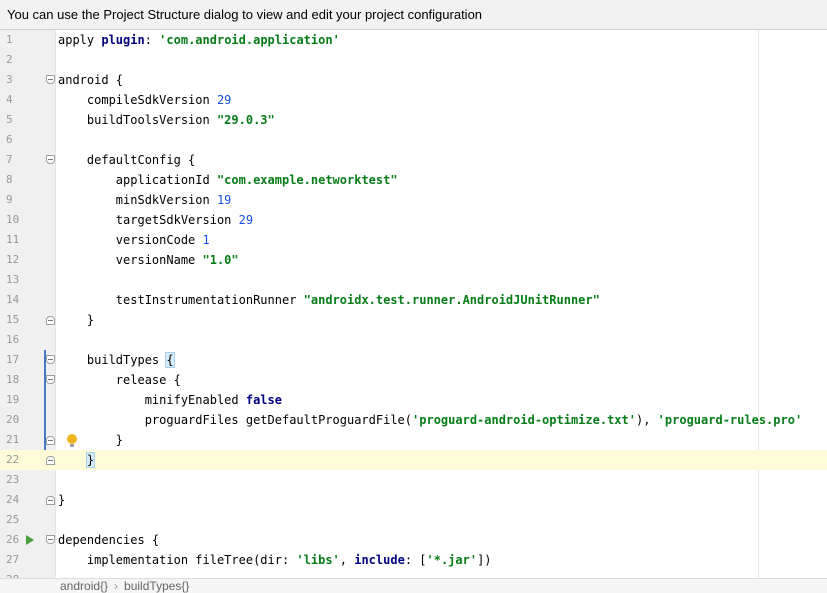  Describe the element at coordinates (116, 360) in the screenshot. I see `code-text: buildTypes {` at that location.